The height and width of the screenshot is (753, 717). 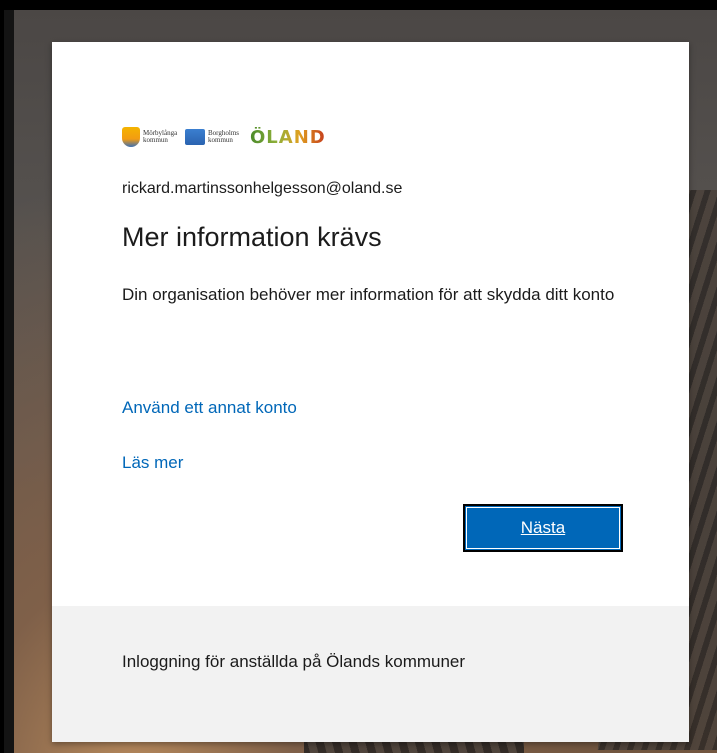 I want to click on borgholm-logo: Borgholms kommun, so click(x=213, y=137).